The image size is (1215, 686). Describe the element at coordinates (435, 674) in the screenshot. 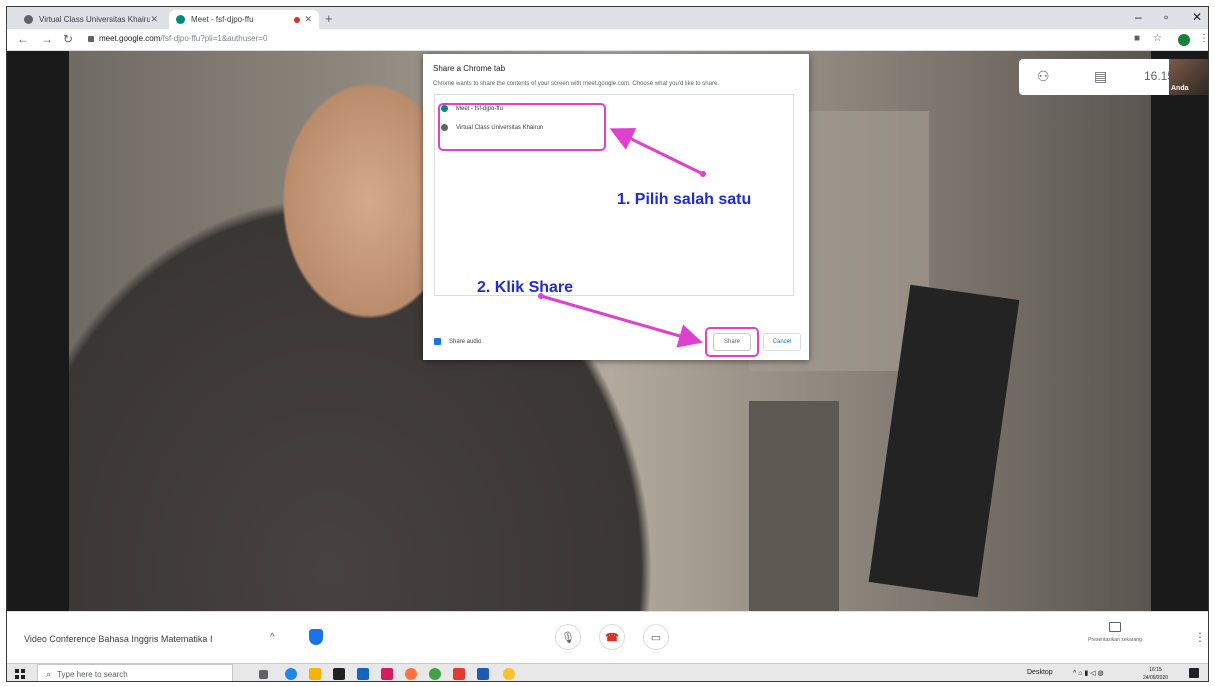

I see `chrome-icon` at that location.